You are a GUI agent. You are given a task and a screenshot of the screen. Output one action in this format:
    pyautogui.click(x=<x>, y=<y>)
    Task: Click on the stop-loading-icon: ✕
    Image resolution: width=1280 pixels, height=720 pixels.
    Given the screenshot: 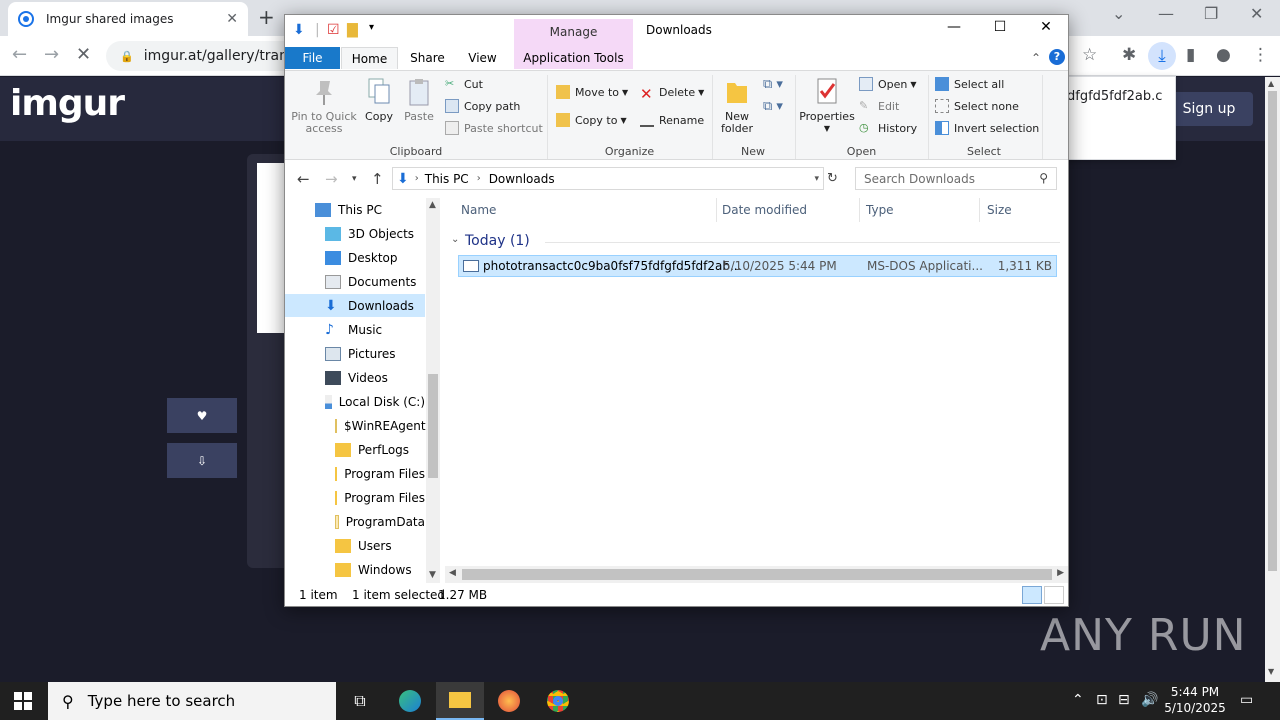 What is the action you would take?
    pyautogui.click(x=83, y=54)
    